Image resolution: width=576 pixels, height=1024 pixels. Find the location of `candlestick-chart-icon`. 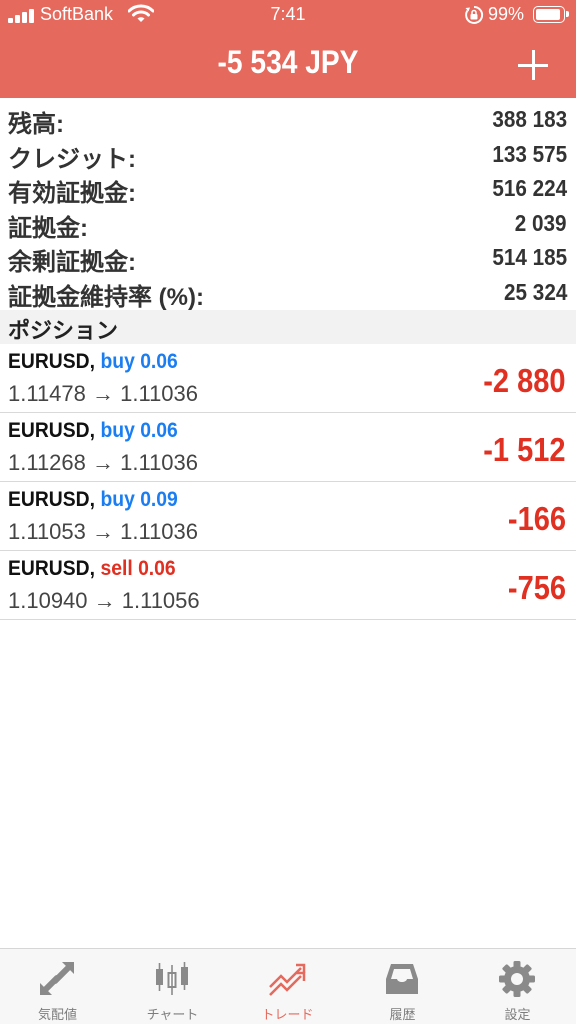

candlestick-chart-icon is located at coordinates (172, 978).